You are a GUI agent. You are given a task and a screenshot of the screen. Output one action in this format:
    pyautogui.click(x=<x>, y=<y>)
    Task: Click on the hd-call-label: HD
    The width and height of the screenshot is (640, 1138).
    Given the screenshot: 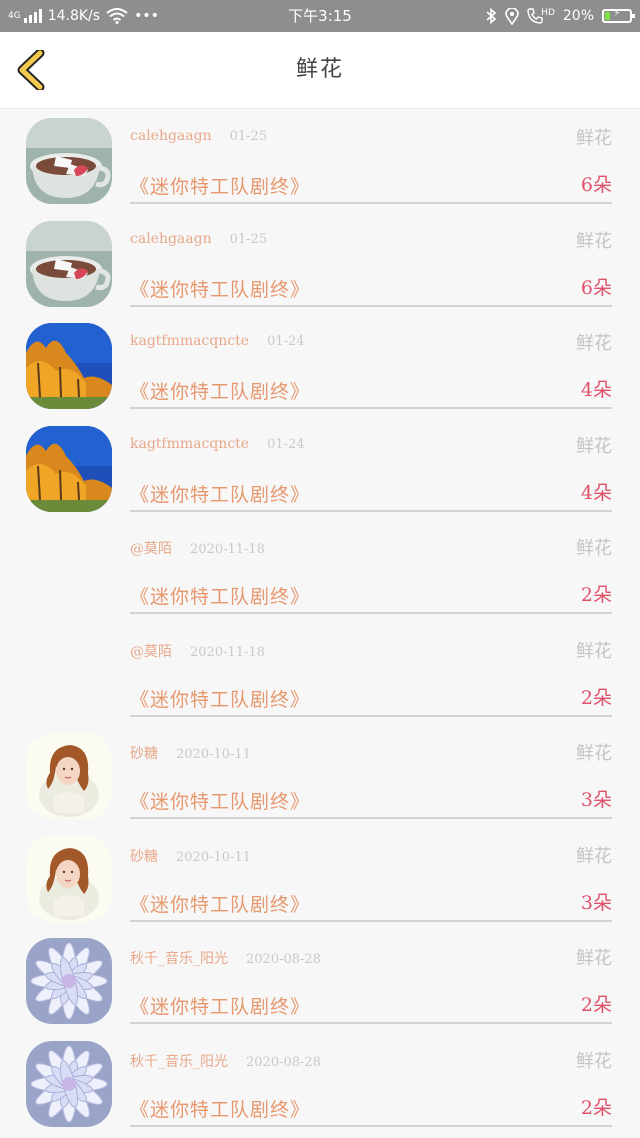 What is the action you would take?
    pyautogui.click(x=548, y=13)
    